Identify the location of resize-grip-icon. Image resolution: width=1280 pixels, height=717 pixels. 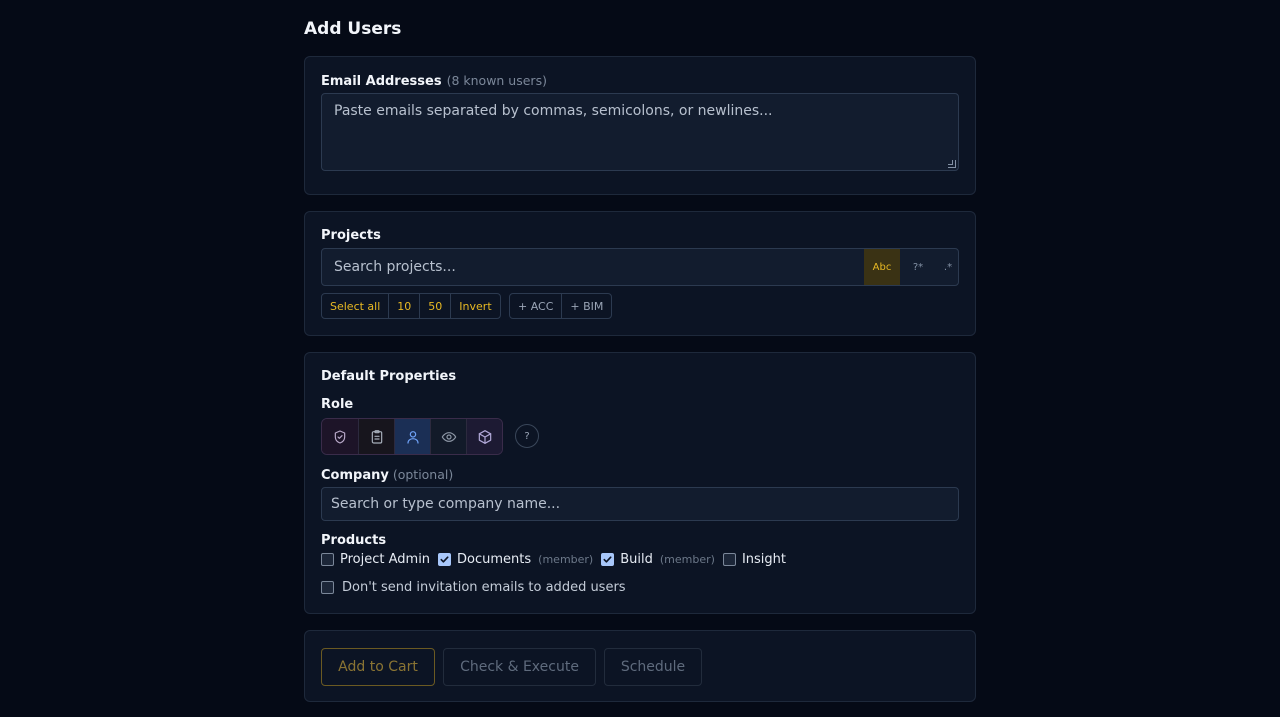
(952, 164).